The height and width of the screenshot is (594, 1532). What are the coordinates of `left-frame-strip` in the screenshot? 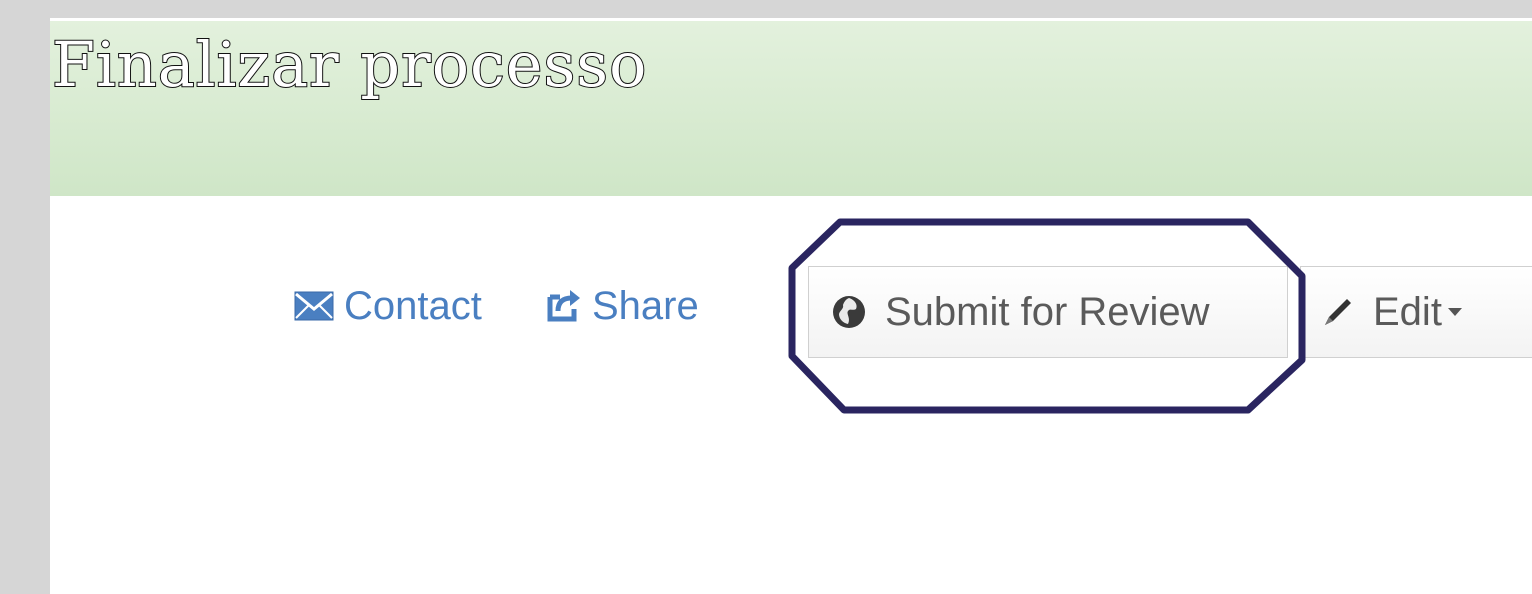 It's located at (25, 297).